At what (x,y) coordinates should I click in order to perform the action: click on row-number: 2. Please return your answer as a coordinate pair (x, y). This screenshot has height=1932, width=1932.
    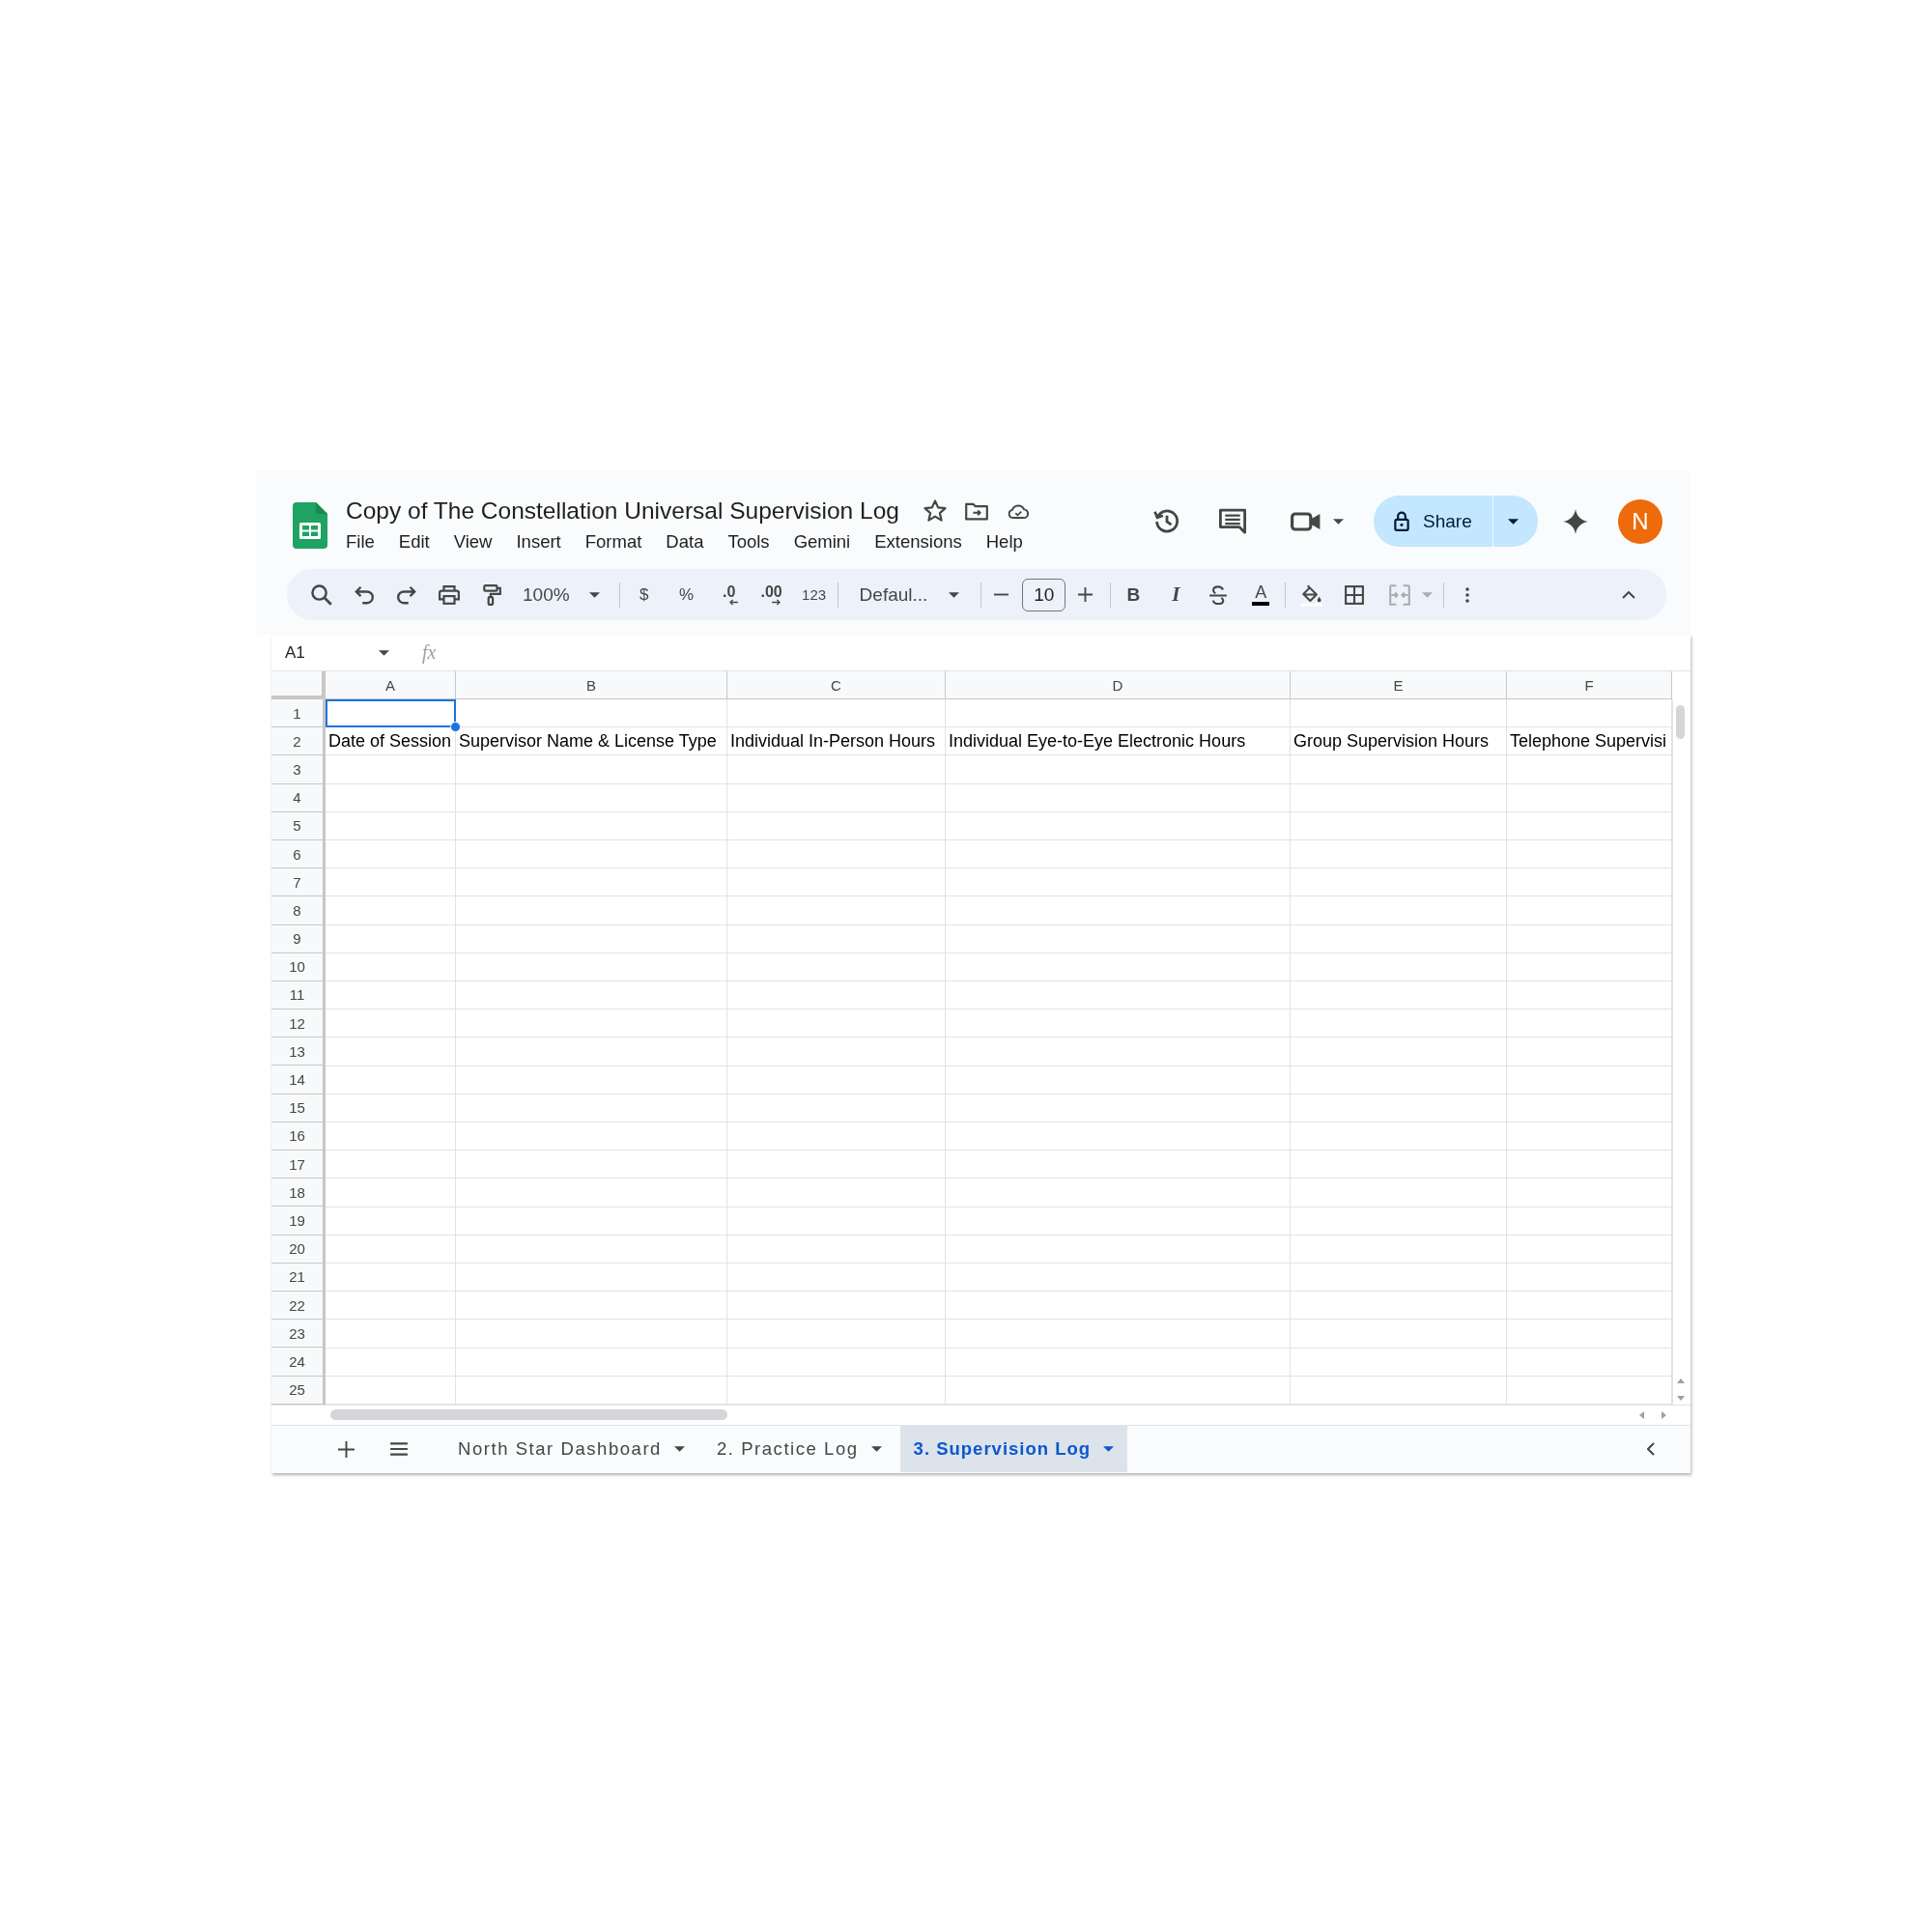
    Looking at the image, I should click on (298, 741).